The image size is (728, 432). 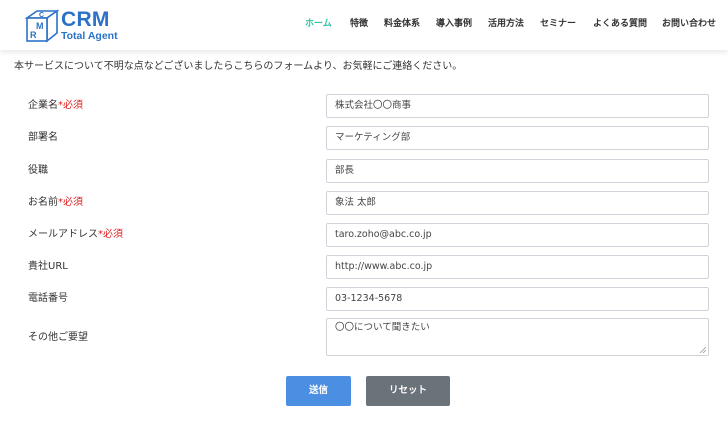 What do you see at coordinates (517, 299) in the screenshot?
I see `phone-field: 03-1234-5678` at bounding box center [517, 299].